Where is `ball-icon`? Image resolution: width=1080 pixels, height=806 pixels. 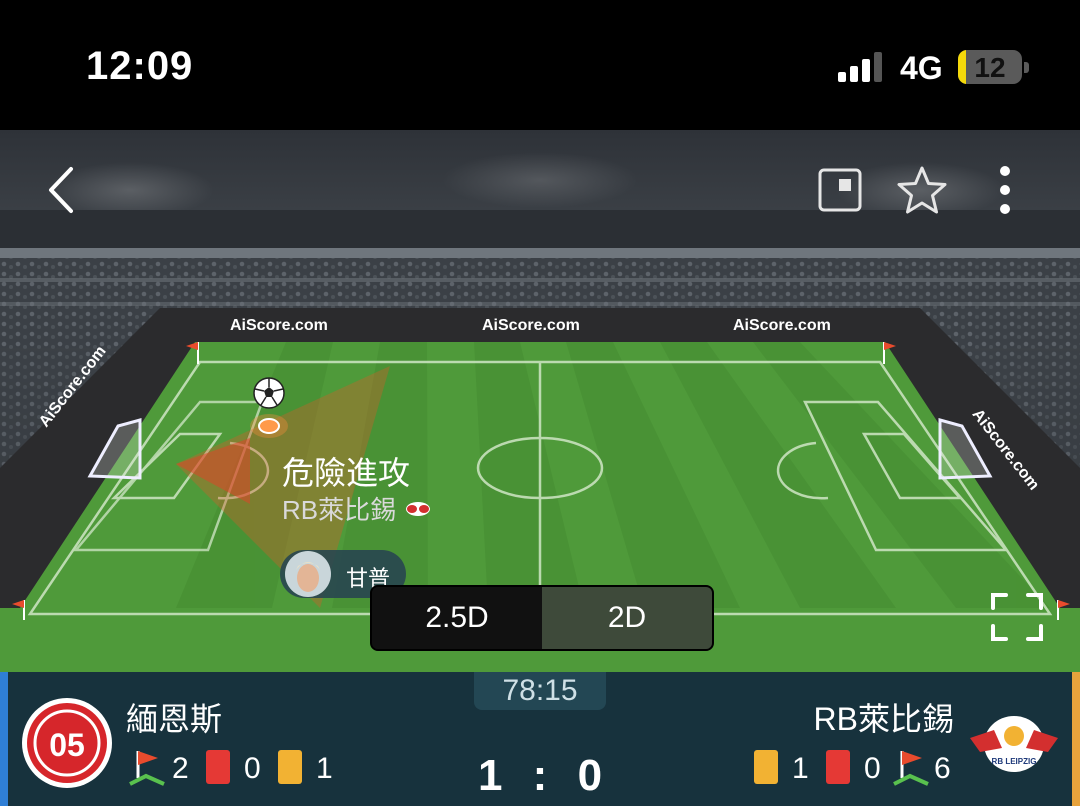
ball-icon is located at coordinates (269, 393).